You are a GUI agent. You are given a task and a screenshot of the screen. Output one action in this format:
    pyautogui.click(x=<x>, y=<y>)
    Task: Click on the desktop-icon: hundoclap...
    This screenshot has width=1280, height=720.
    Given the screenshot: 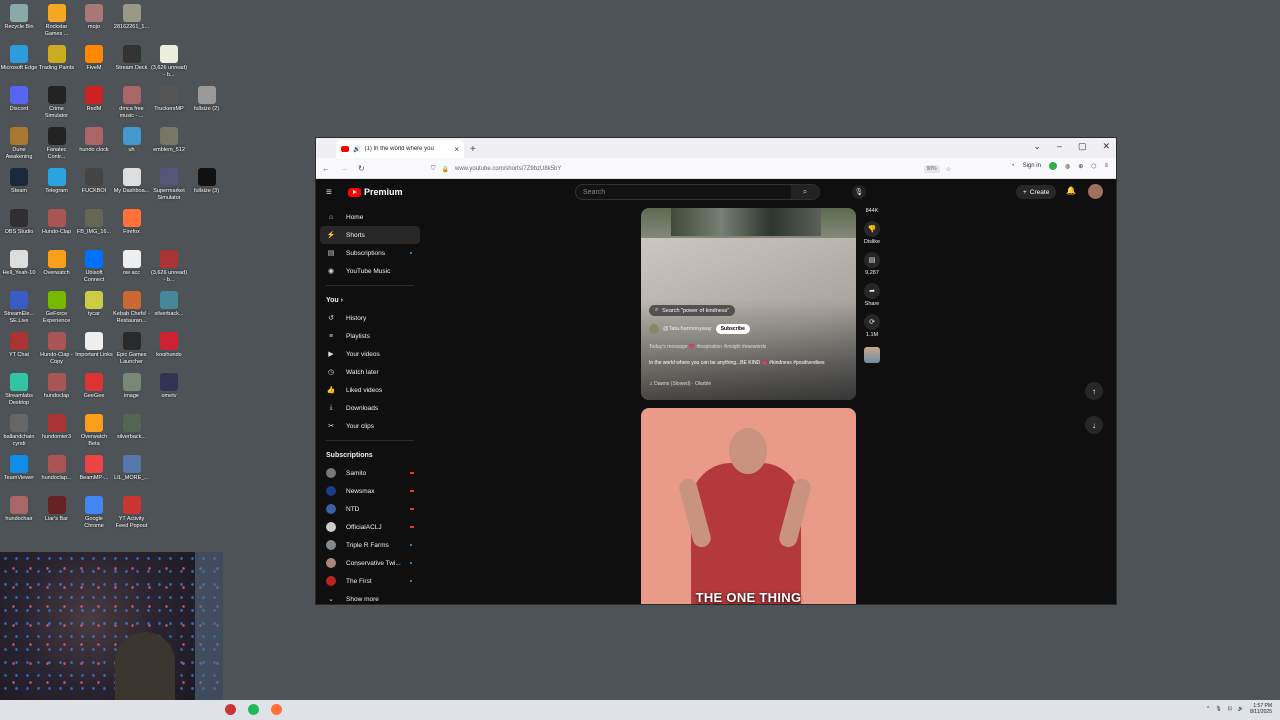 What is the action you would take?
    pyautogui.click(x=57, y=468)
    